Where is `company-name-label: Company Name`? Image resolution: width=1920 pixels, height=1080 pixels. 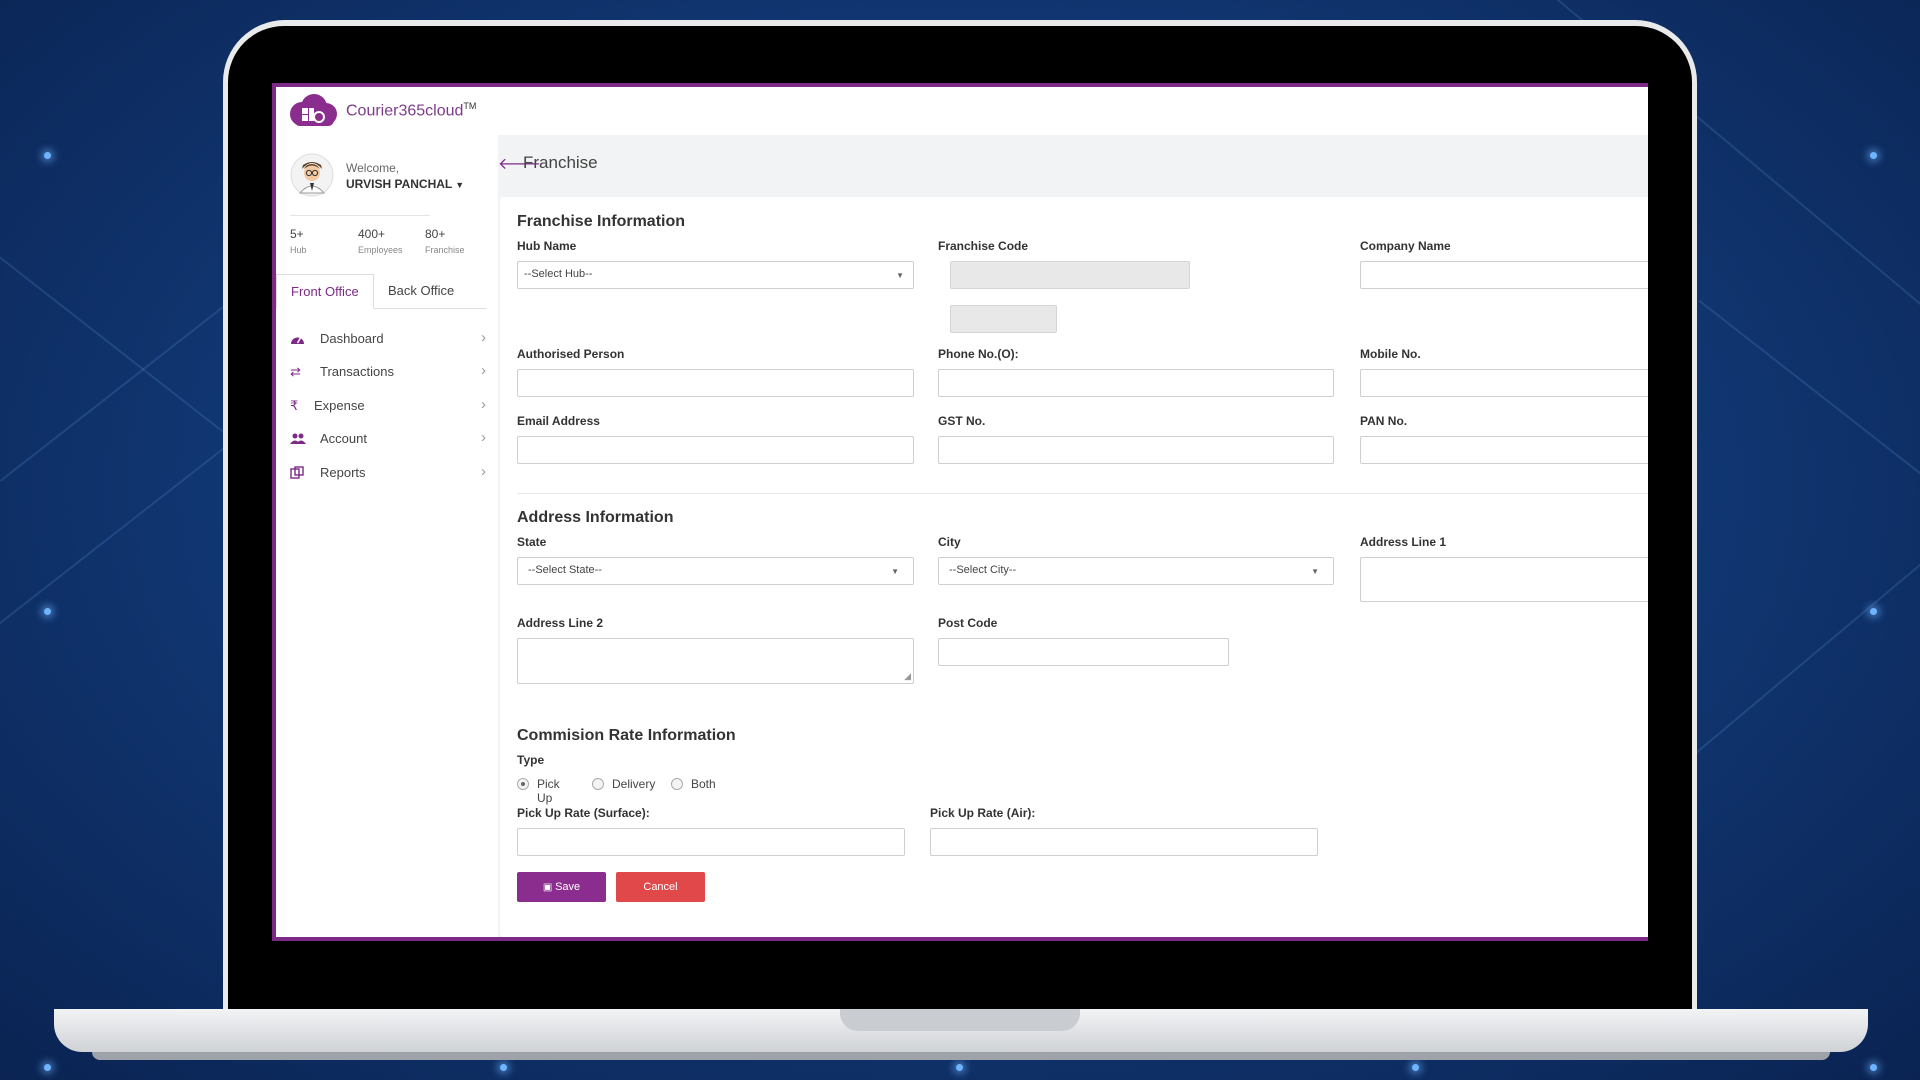
company-name-label: Company Name is located at coordinates (1405, 246).